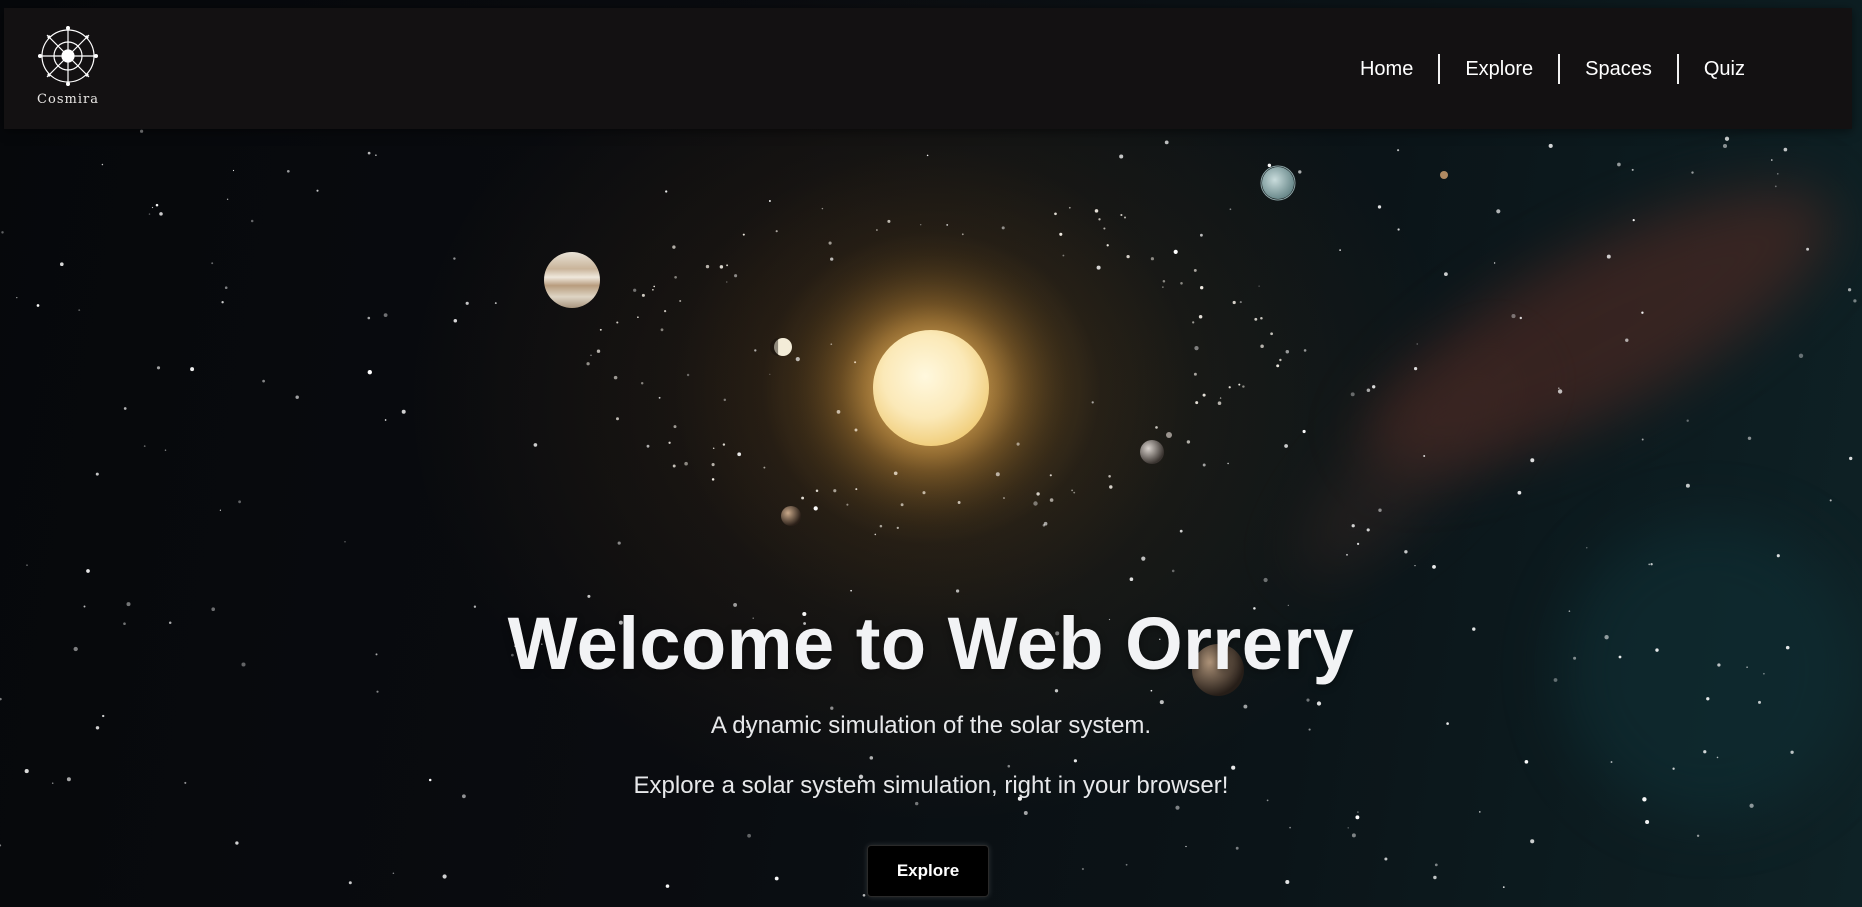  Describe the element at coordinates (1618, 69) in the screenshot. I see `nav-link-spaces: Spaces` at that location.